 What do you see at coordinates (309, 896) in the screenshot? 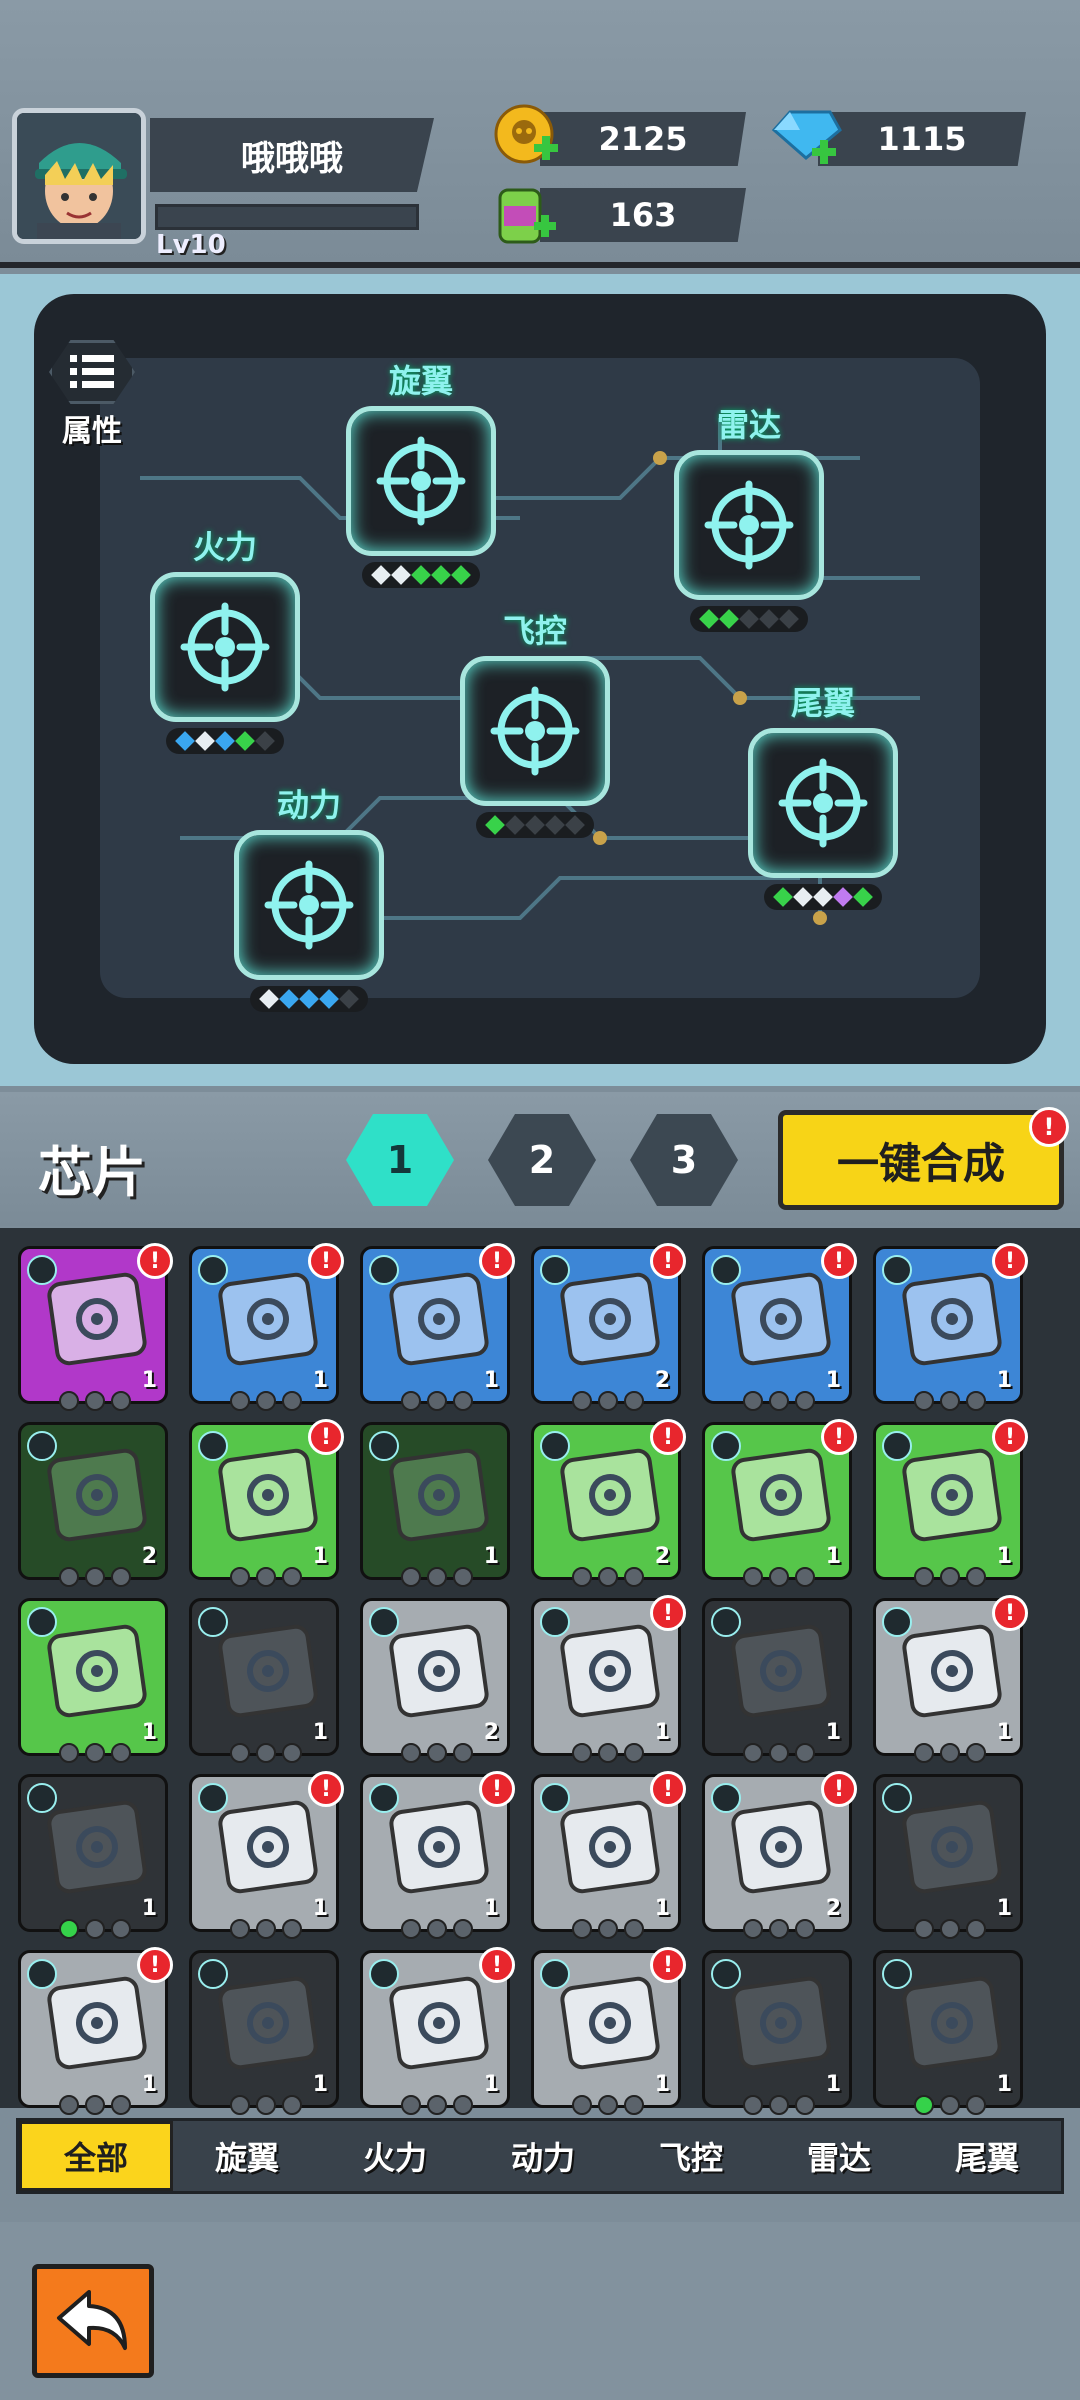
I see `chip-node-dongli: 动力` at bounding box center [309, 896].